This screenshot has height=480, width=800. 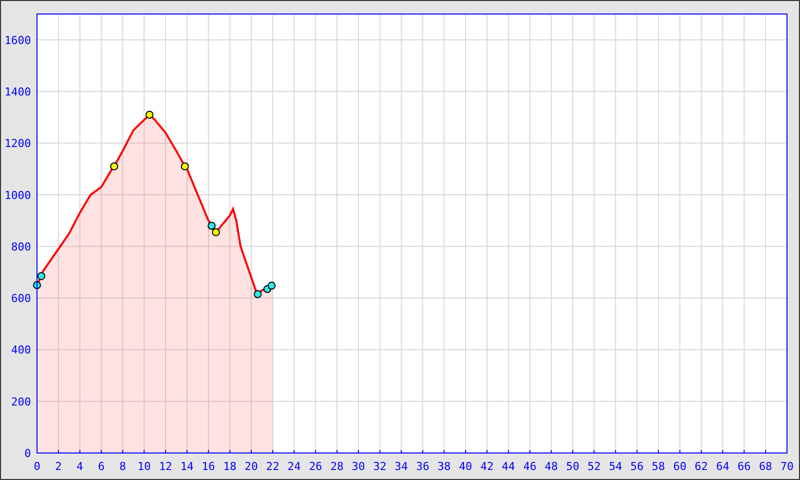 What do you see at coordinates (379, 466) in the screenshot?
I see `axis-tick-label: 32` at bounding box center [379, 466].